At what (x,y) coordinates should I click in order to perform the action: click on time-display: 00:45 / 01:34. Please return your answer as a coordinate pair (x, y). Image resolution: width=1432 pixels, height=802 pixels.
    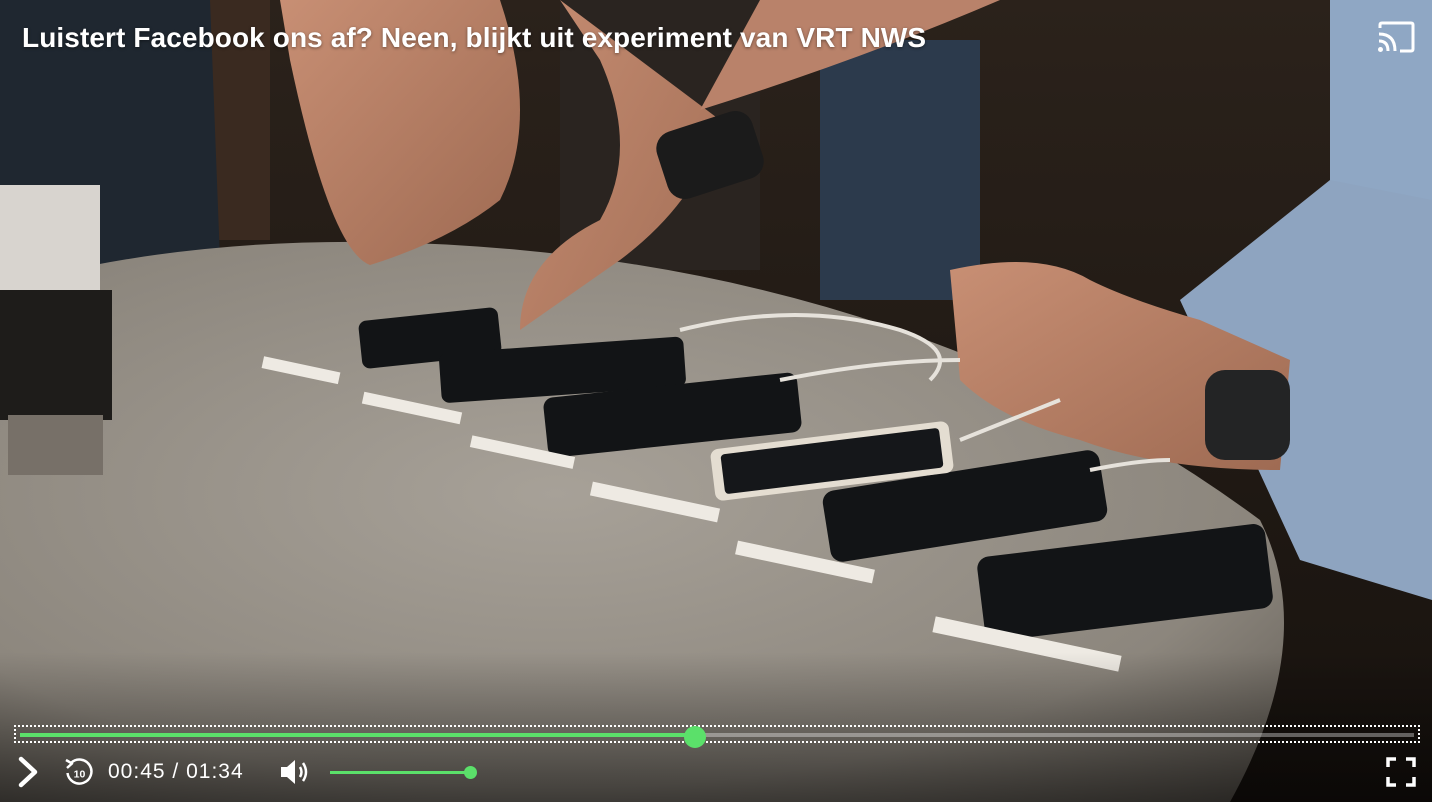
    Looking at the image, I should click on (176, 772).